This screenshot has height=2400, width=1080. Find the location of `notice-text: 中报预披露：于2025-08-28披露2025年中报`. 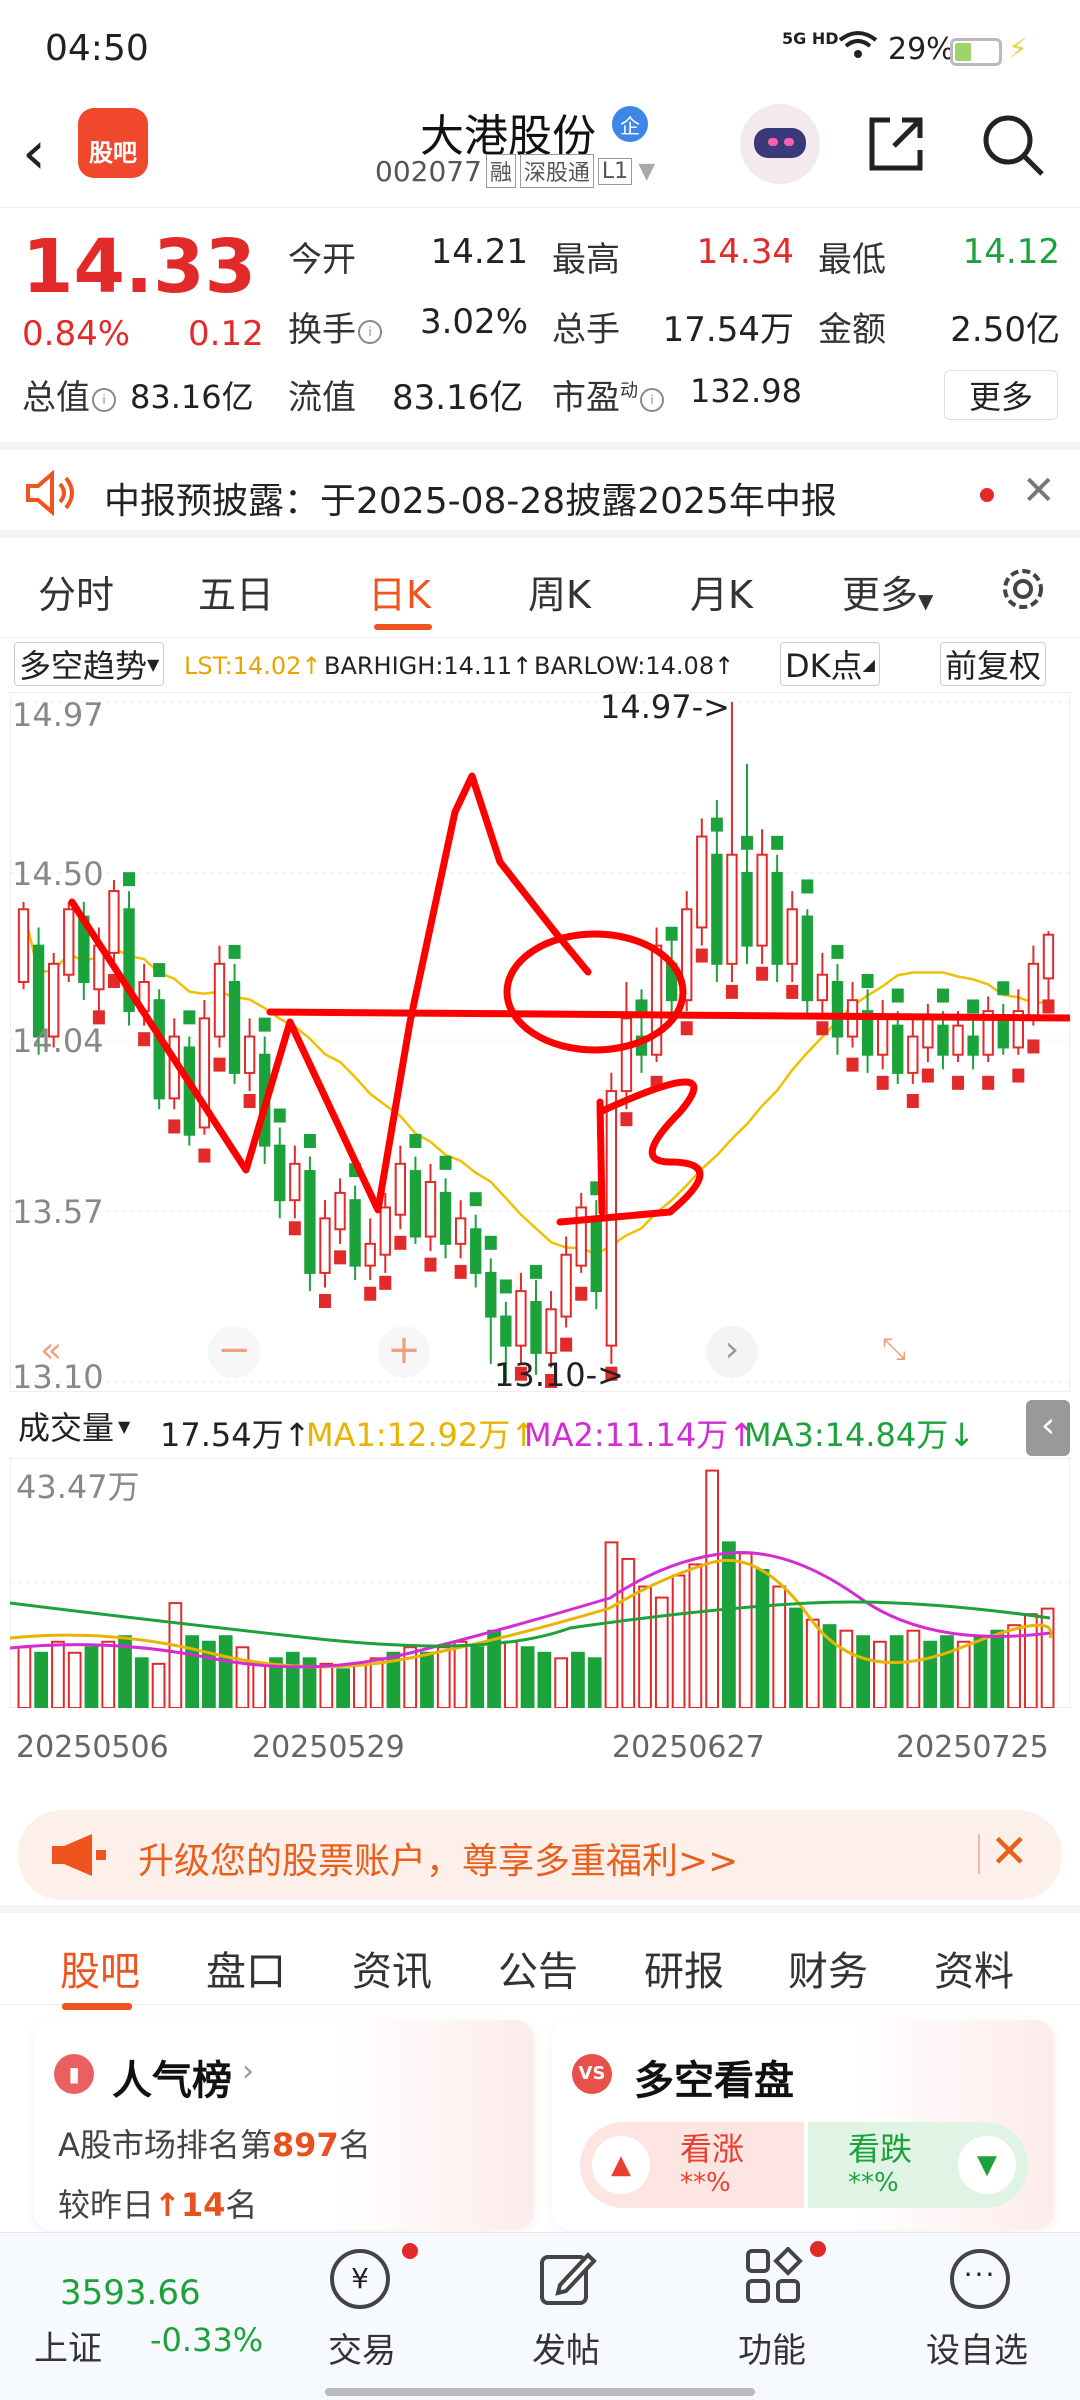

notice-text: 中报预披露：于2025-08-28披露2025年中报 is located at coordinates (470, 501).